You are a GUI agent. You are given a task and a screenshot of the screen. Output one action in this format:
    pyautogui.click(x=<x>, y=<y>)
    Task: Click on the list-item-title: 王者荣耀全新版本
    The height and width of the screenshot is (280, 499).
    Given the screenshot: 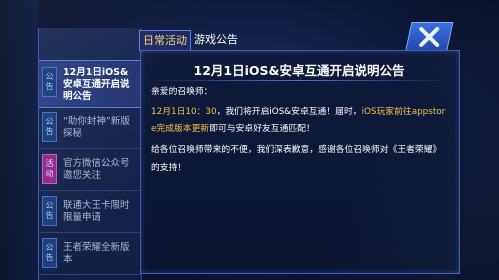 What is the action you would take?
    pyautogui.click(x=96, y=253)
    